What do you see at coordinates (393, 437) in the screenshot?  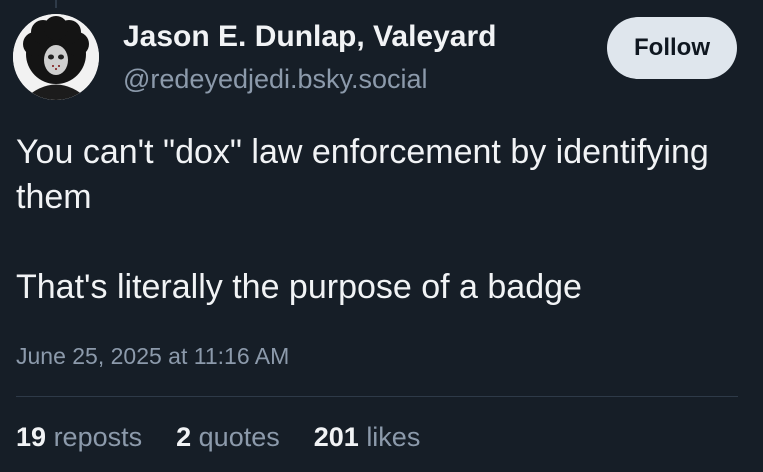 I see `likes-label: likes` at bounding box center [393, 437].